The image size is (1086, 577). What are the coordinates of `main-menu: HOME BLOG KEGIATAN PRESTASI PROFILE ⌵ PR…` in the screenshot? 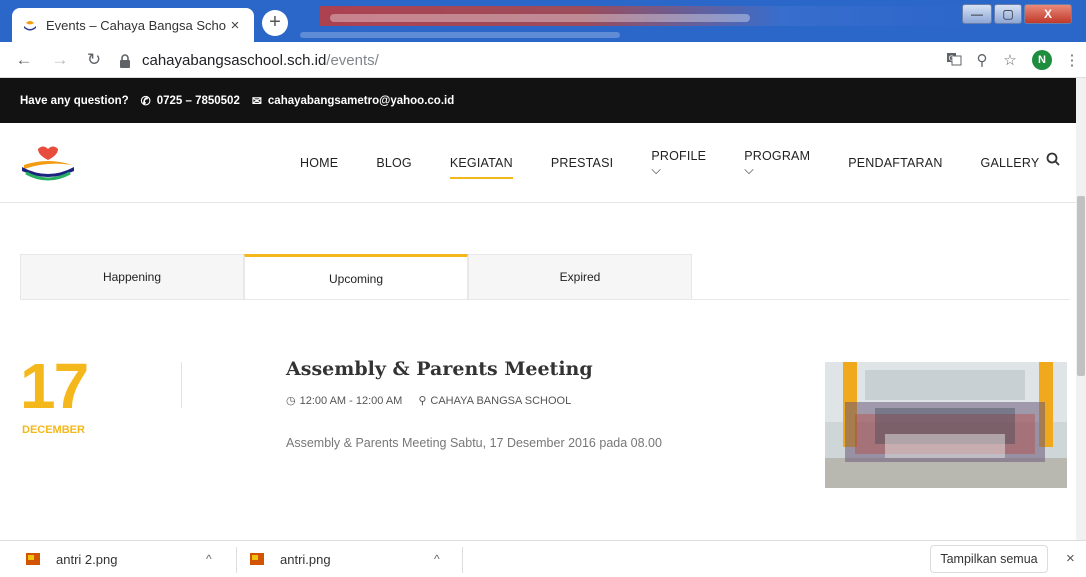 It's located at (688, 163).